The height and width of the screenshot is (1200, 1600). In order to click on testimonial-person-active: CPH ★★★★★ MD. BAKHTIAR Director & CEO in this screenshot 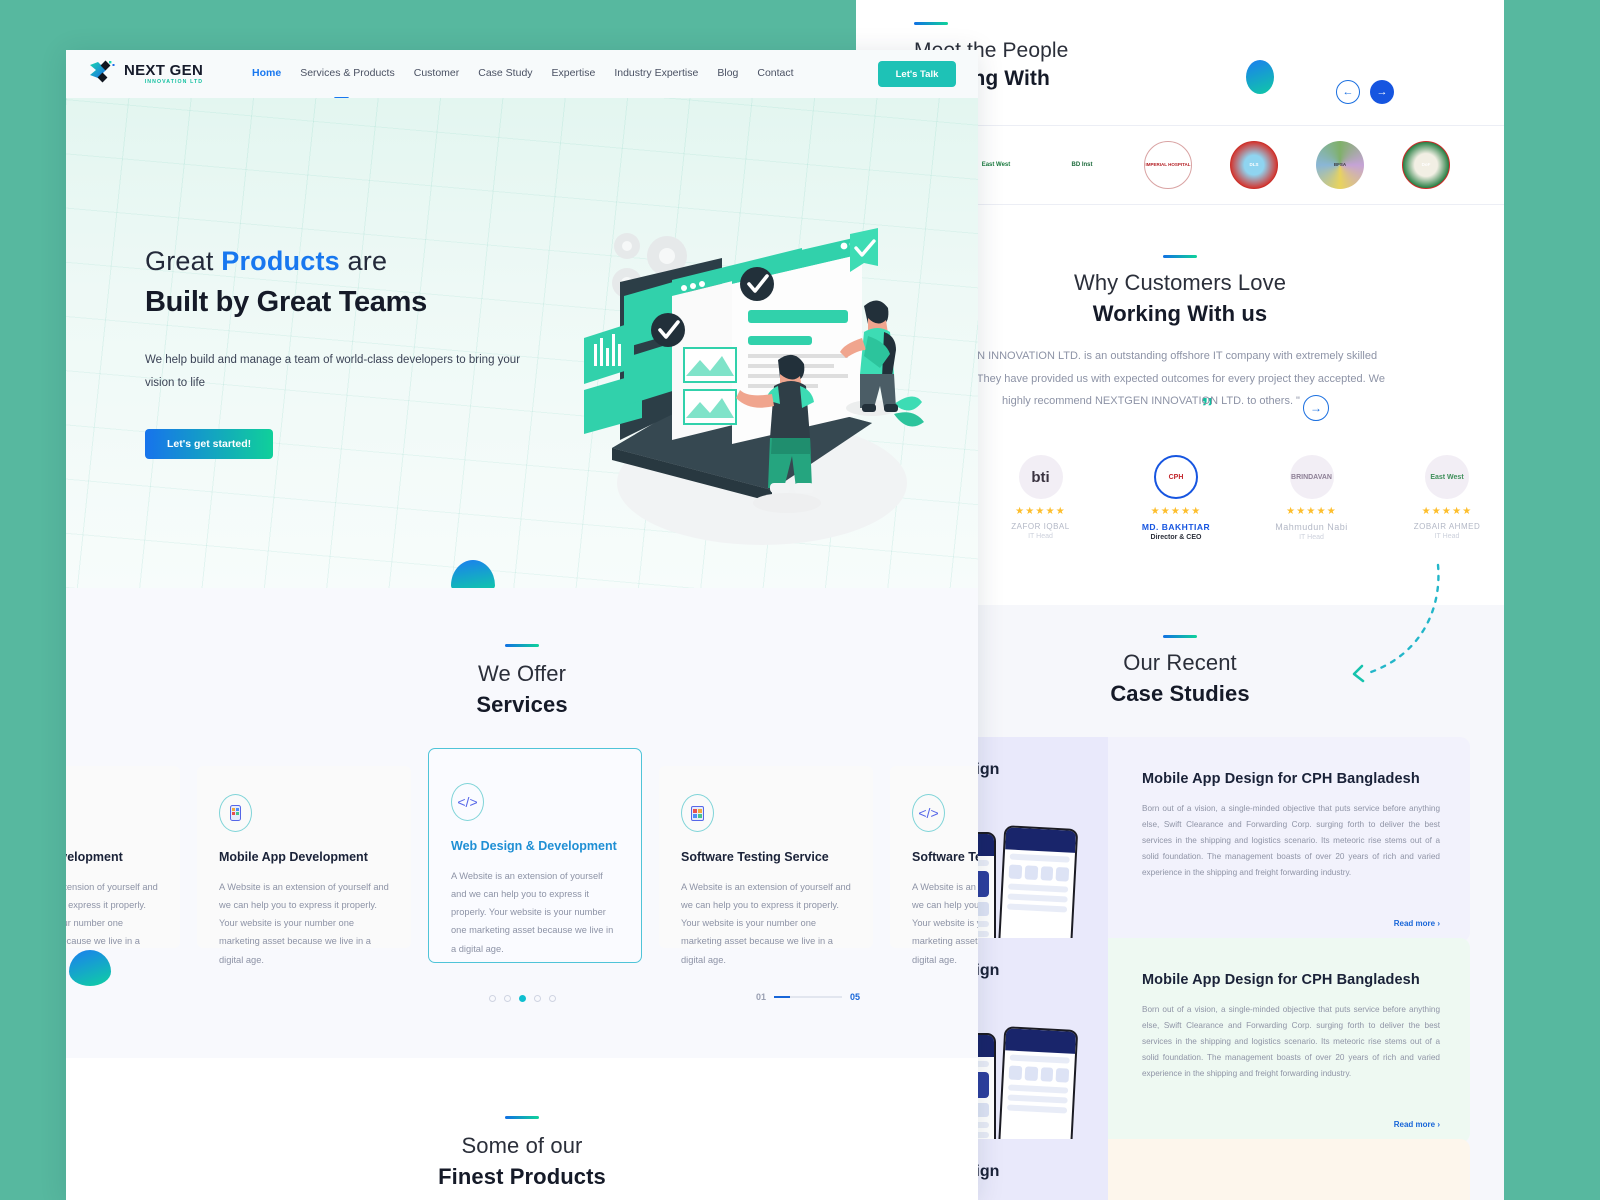, I will do `click(1176, 498)`.